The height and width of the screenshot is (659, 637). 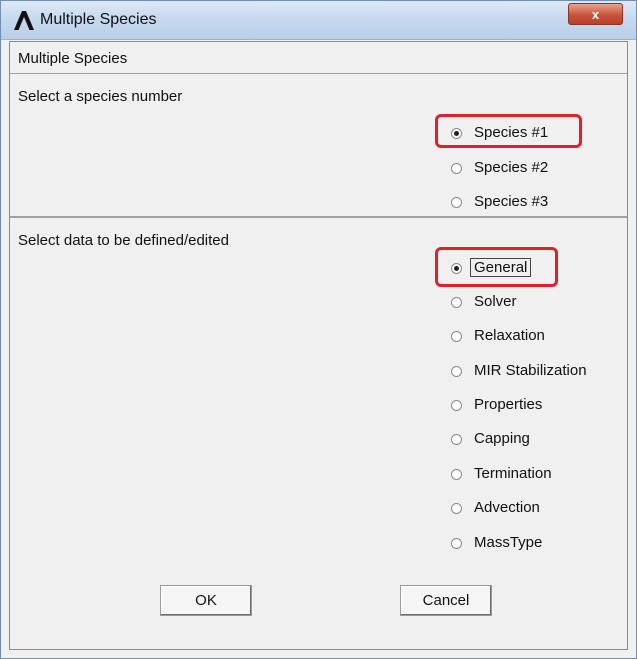 I want to click on radio-label: Species #1, so click(x=511, y=132).